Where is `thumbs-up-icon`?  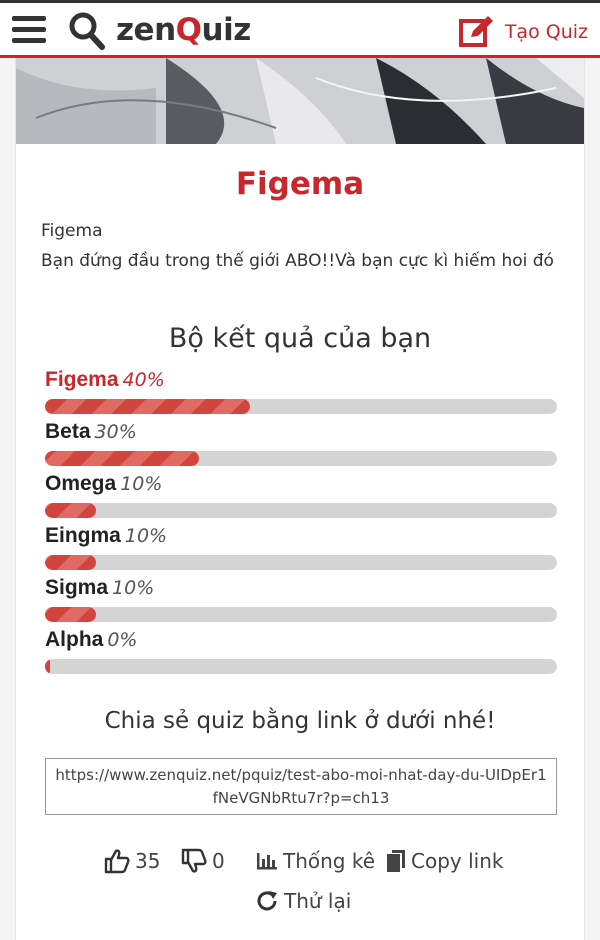 thumbs-up-icon is located at coordinates (117, 861).